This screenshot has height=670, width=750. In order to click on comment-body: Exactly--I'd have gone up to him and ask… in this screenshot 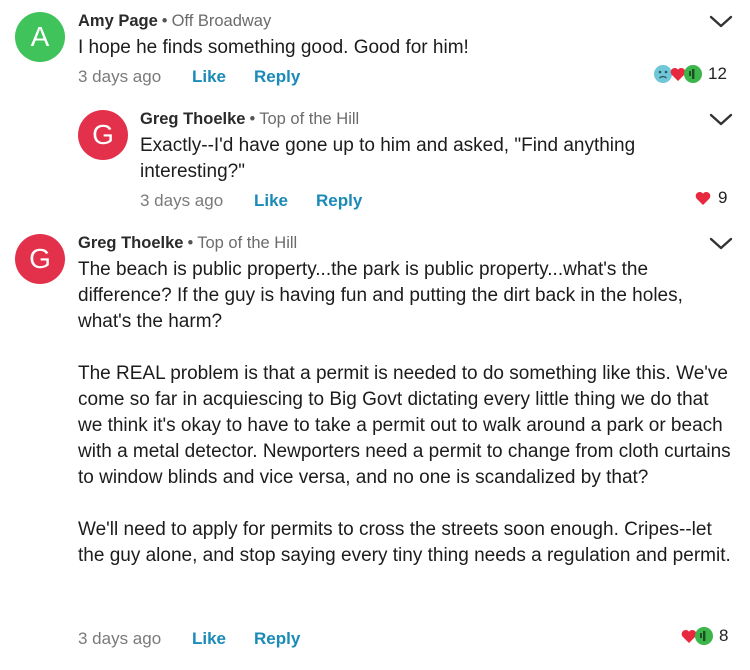, I will do `click(410, 159)`.